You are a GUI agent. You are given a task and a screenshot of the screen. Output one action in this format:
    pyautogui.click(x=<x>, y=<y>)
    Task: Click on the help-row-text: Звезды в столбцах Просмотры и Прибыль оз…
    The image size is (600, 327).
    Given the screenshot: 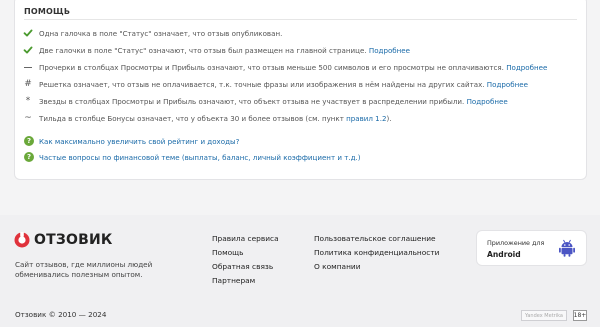 What is the action you would take?
    pyautogui.click(x=273, y=101)
    